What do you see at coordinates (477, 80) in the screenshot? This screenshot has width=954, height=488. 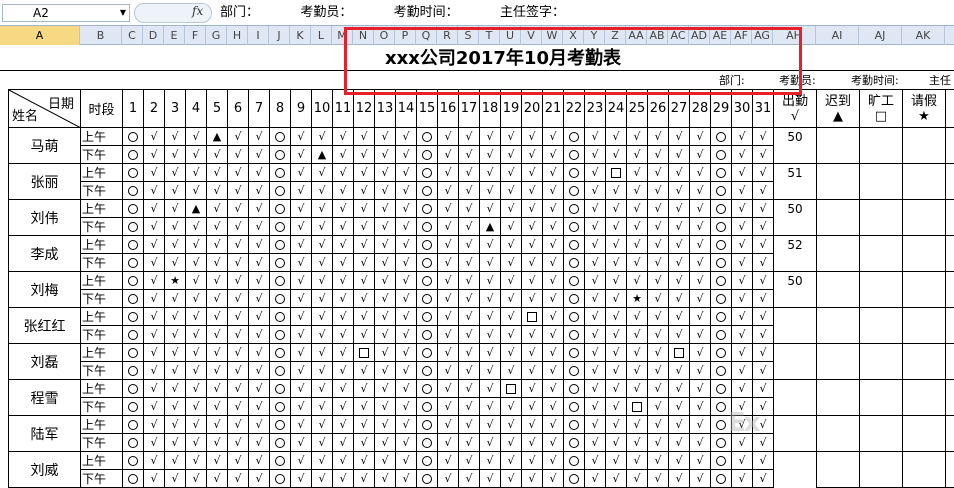 I see `info-row: 部门: 考勤员: 考勤时间: 主任` at bounding box center [477, 80].